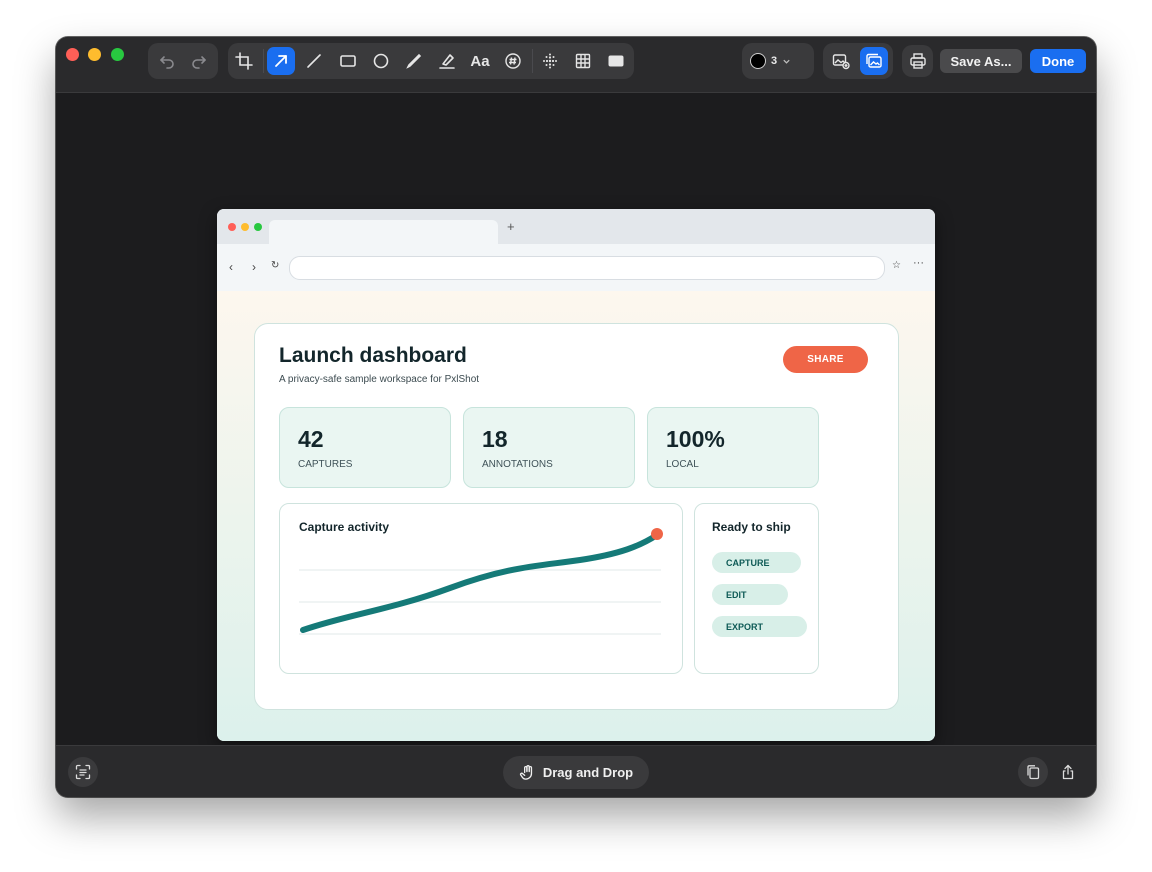 The height and width of the screenshot is (872, 1152). I want to click on share-icon, so click(1068, 772).